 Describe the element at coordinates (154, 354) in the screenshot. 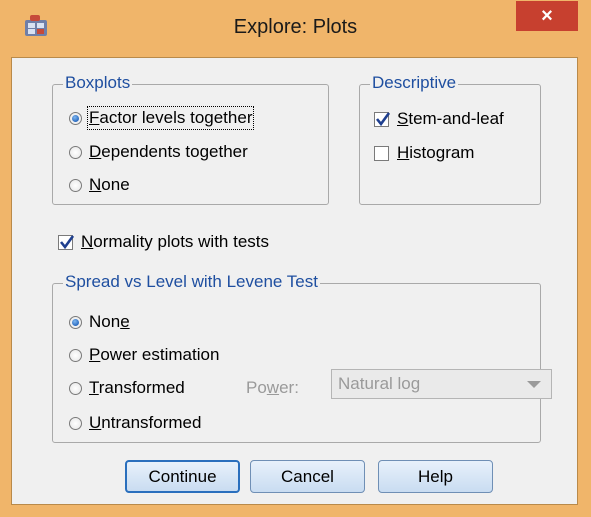

I see `radio-label: Power estimation` at that location.